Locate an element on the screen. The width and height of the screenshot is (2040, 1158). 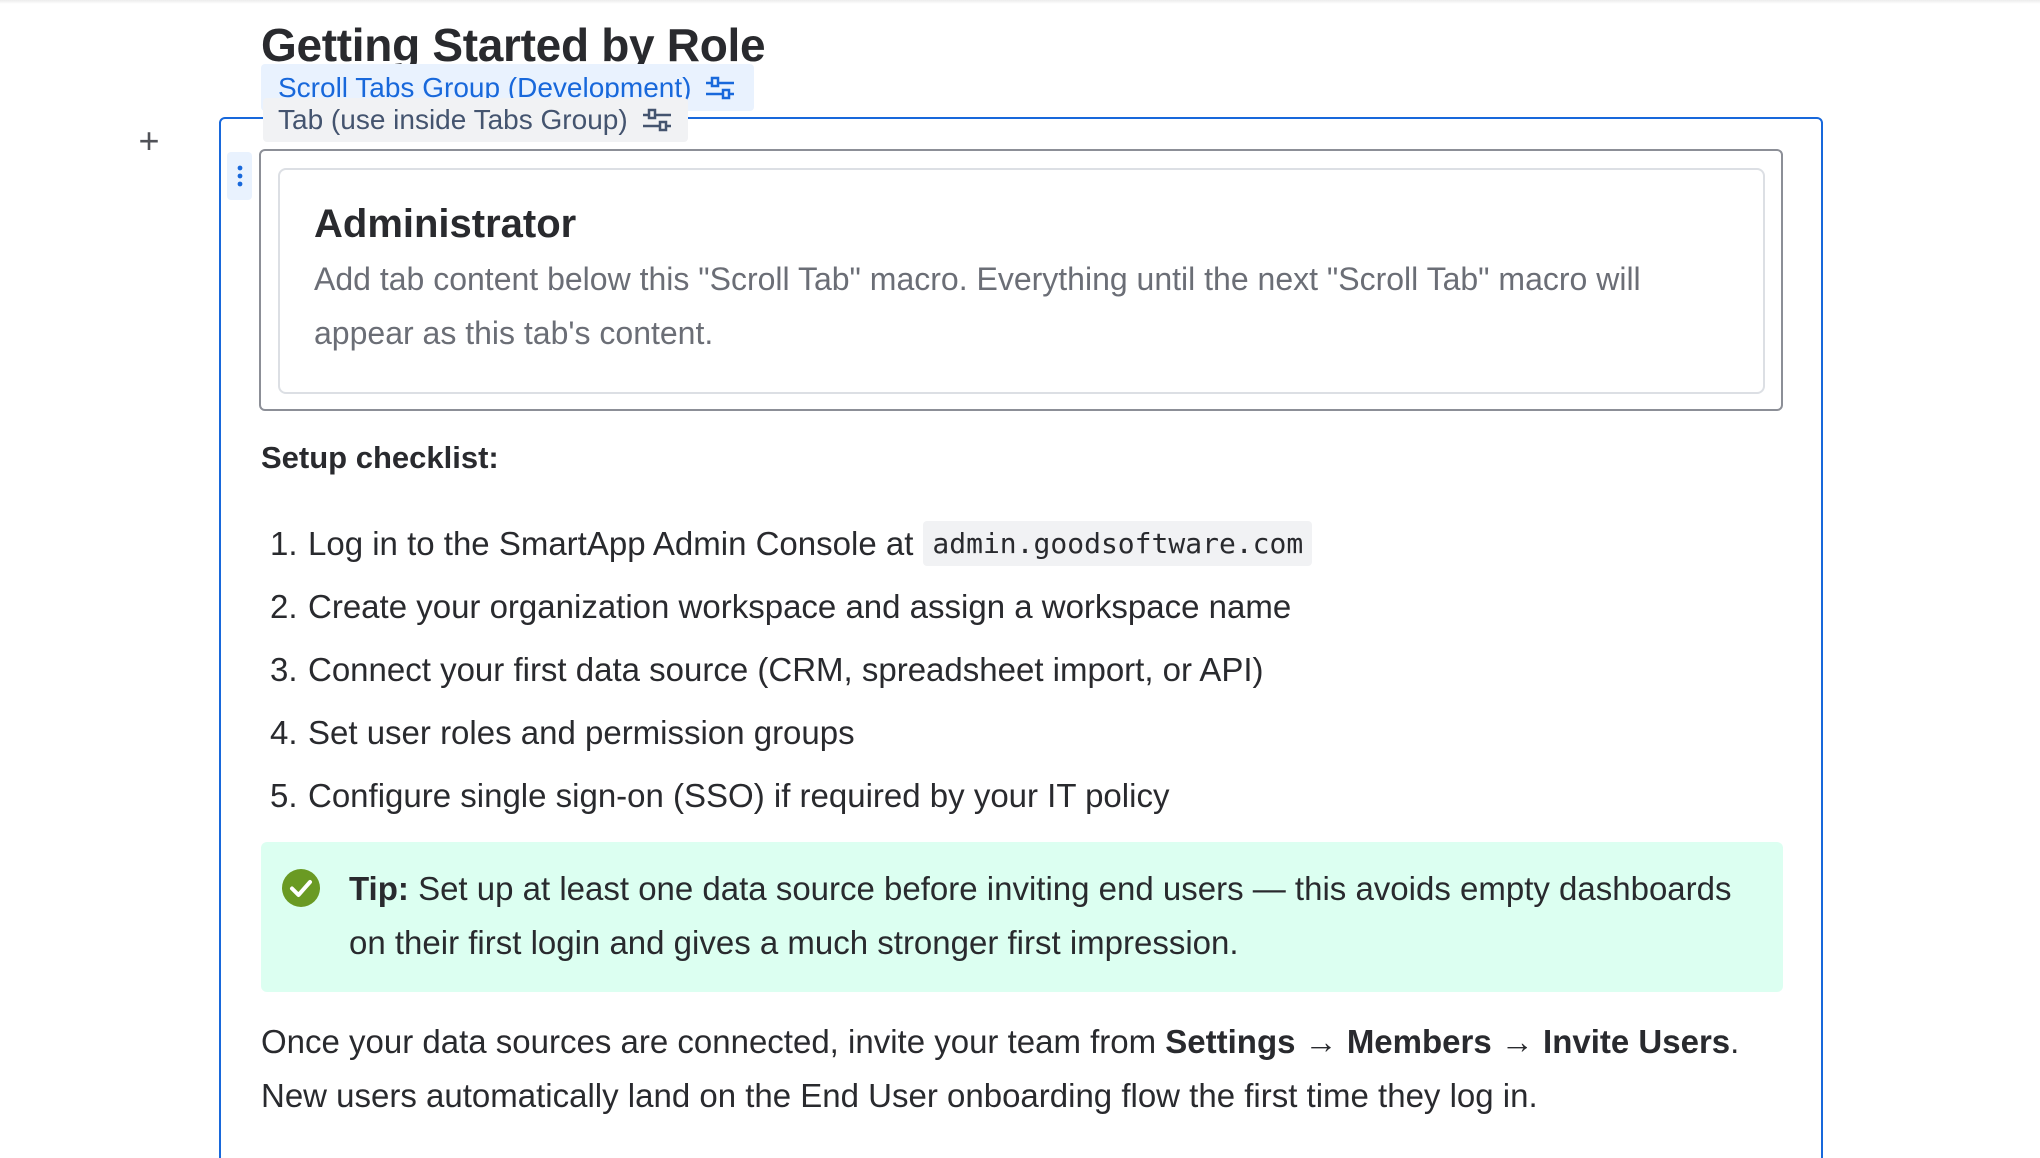
plus-icon: + is located at coordinates (149, 141).